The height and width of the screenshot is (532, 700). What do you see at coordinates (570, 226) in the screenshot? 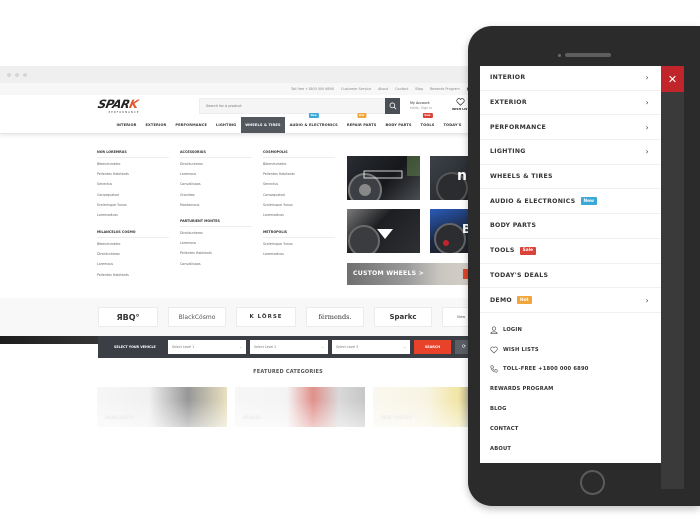
I see `mobile-menu-item-body-parts: BODY PARTS` at bounding box center [570, 226].